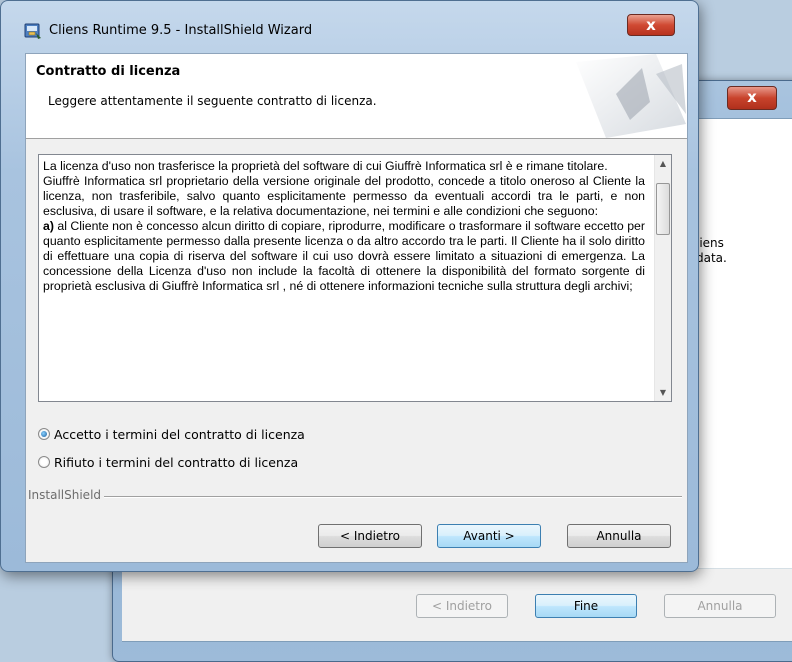  Describe the element at coordinates (44, 462) in the screenshot. I see `decline-radio` at that location.